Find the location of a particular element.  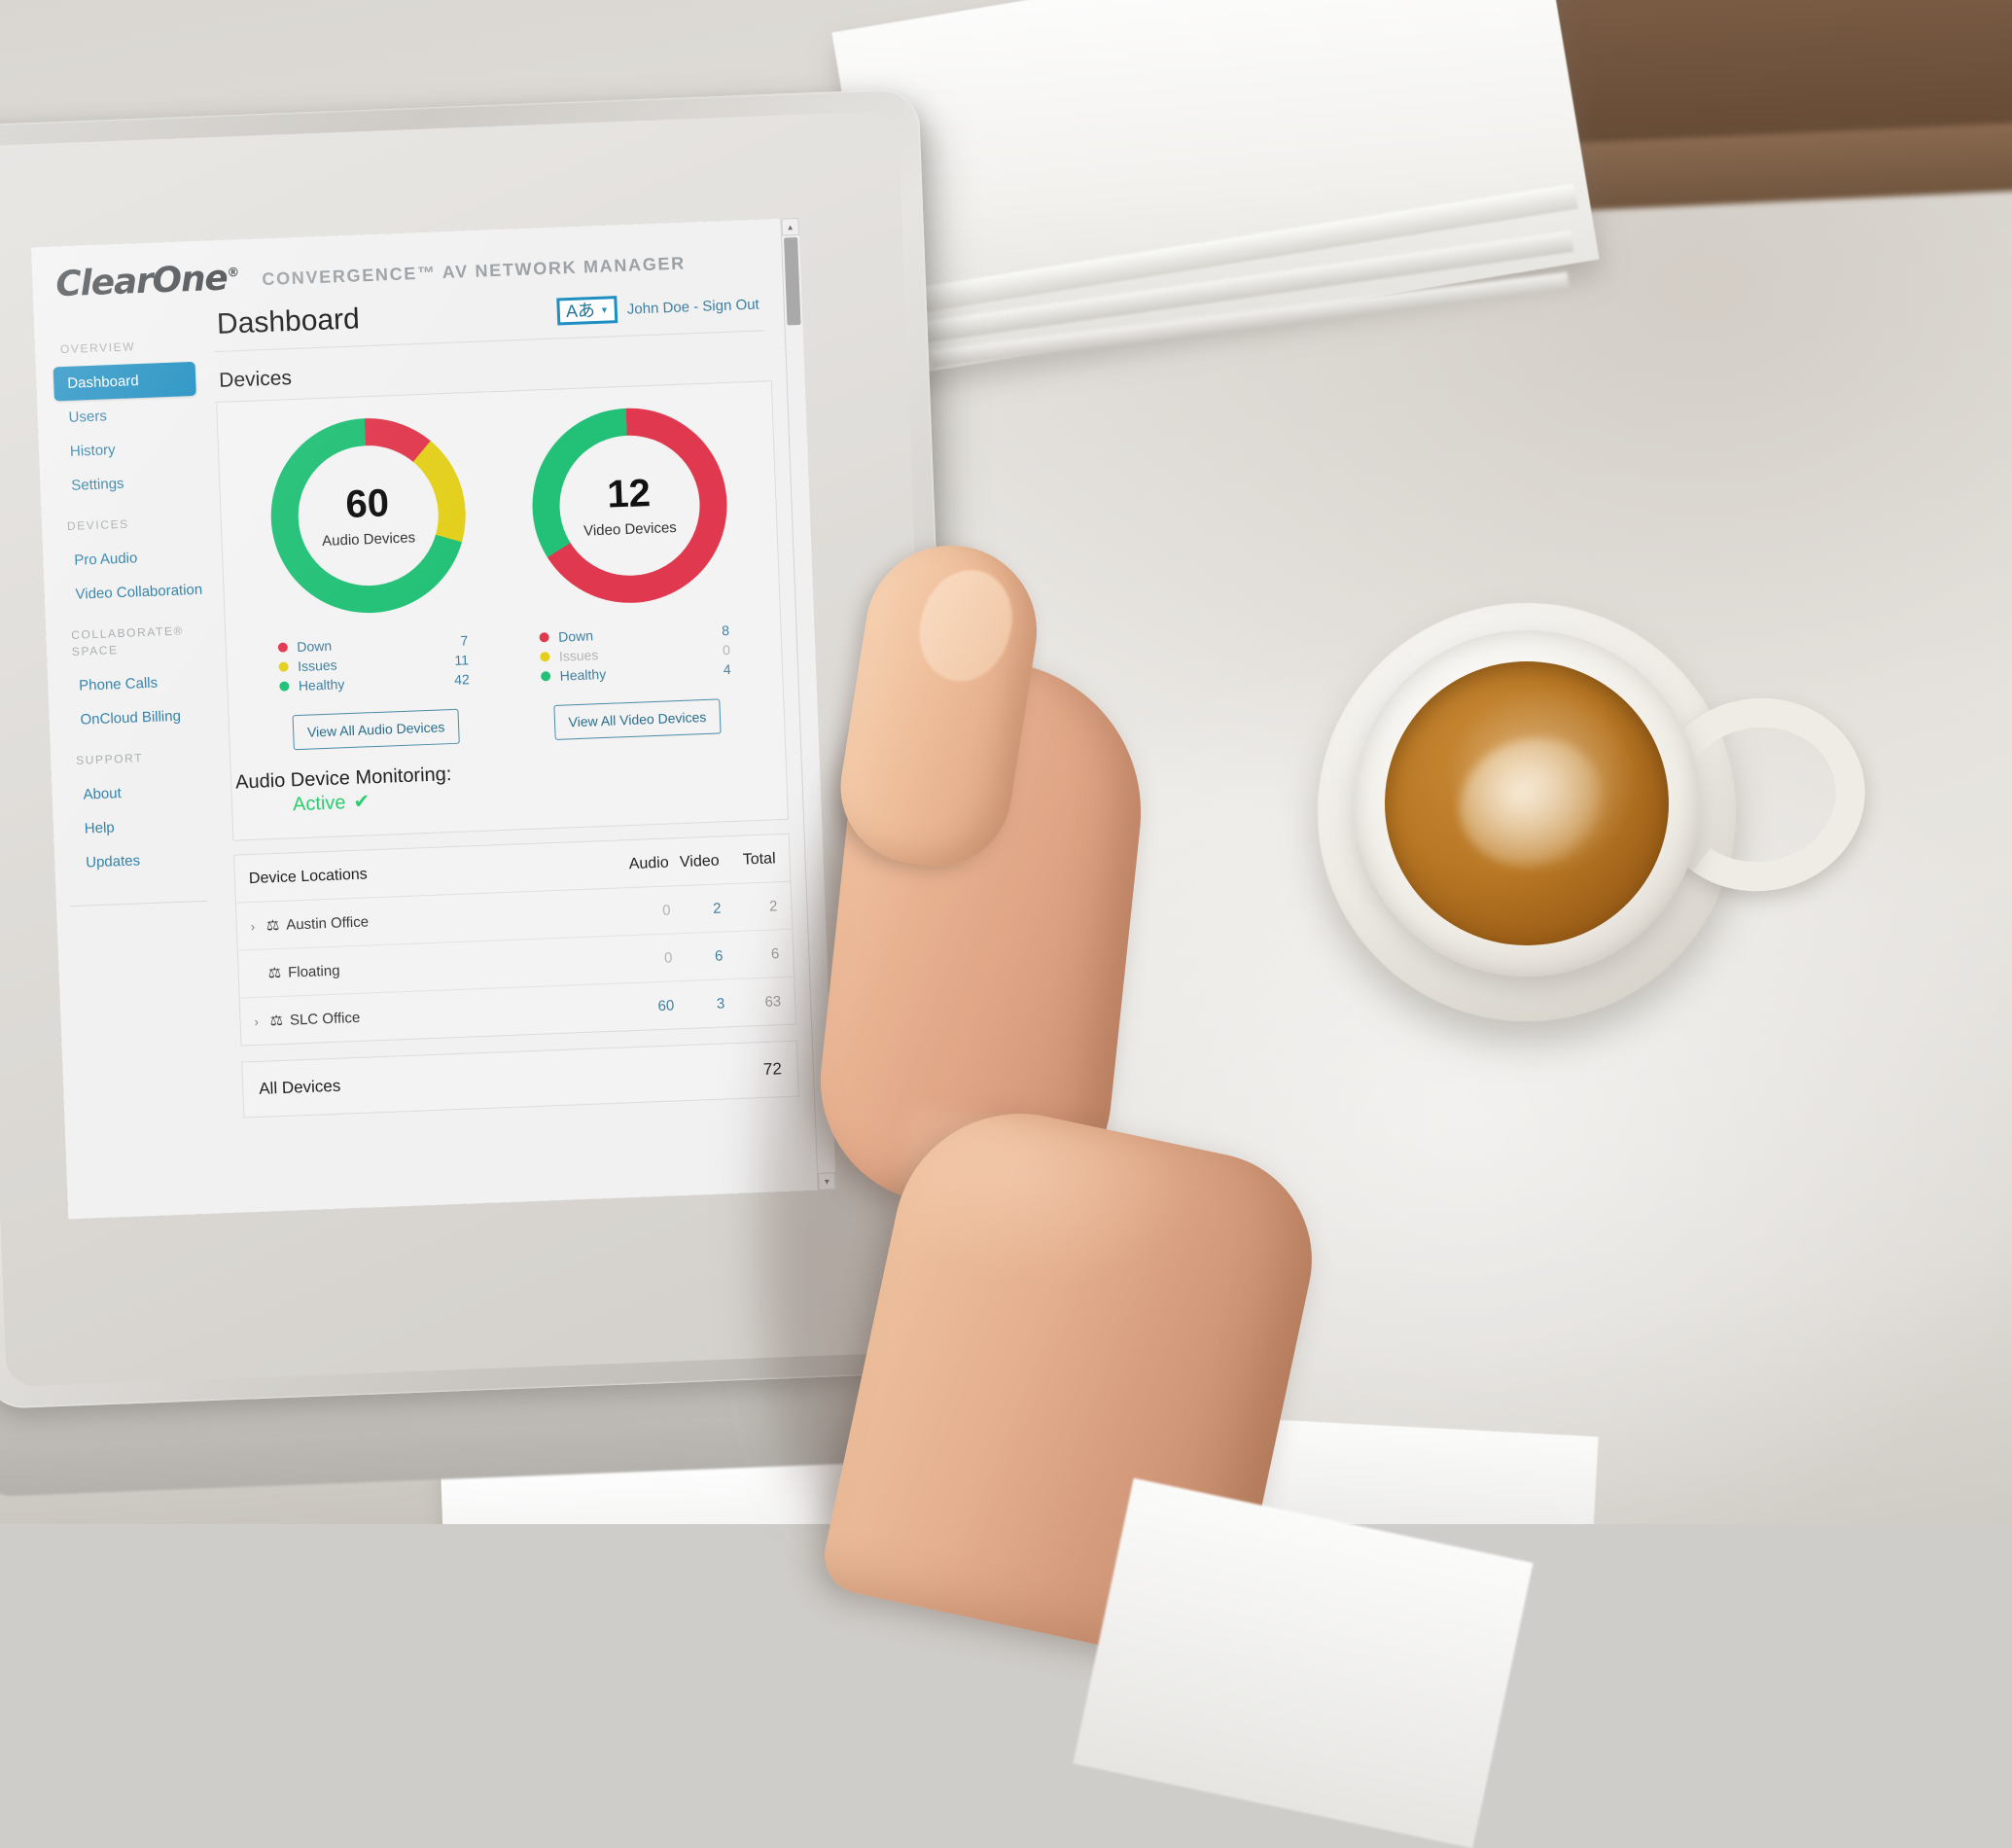

audio-donut-center: 60 Audio Devices is located at coordinates (368, 515).